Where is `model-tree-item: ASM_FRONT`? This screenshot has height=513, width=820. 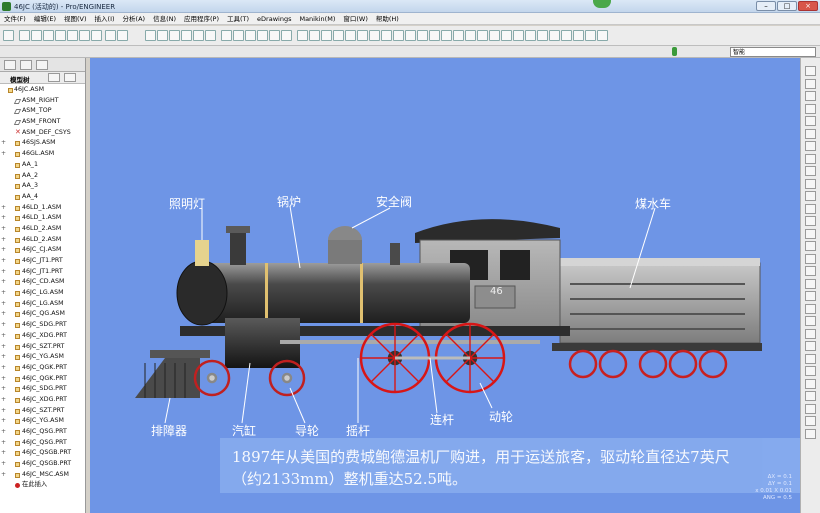 model-tree-item: ASM_FRONT is located at coordinates (42, 122).